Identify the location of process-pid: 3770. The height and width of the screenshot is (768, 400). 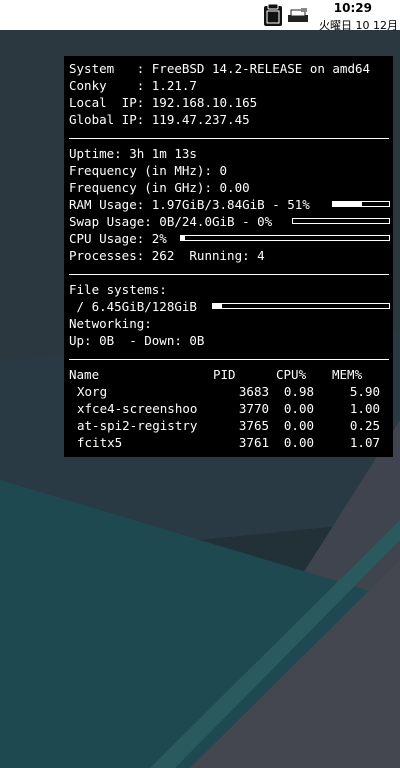
(253, 408).